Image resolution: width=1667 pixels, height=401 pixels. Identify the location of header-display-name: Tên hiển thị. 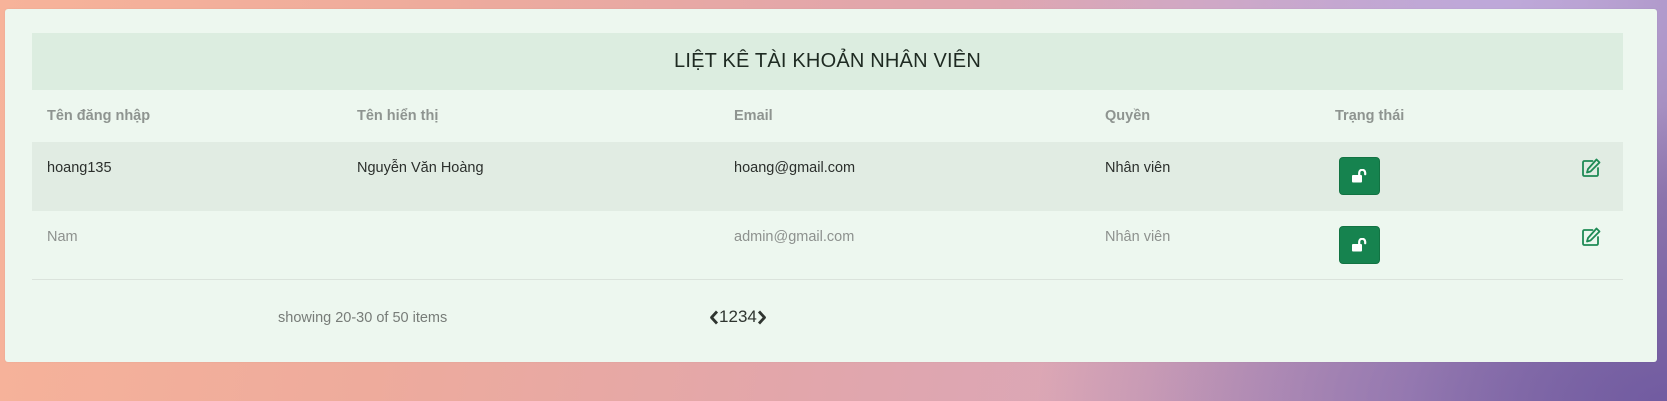
(398, 116).